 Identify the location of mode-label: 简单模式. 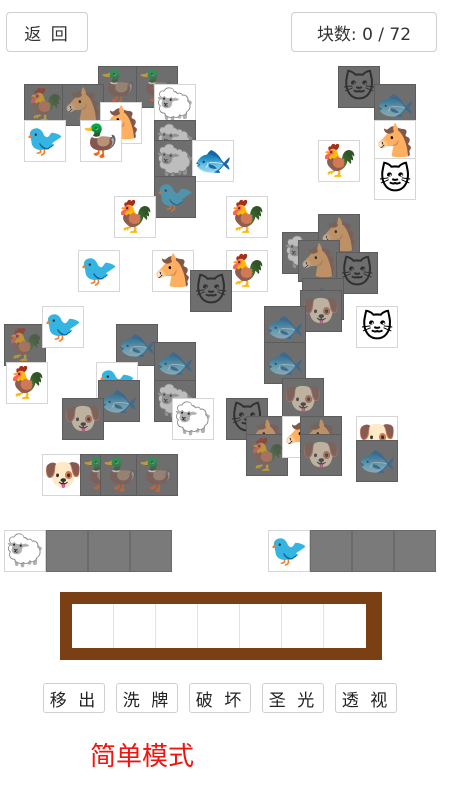
(142, 757).